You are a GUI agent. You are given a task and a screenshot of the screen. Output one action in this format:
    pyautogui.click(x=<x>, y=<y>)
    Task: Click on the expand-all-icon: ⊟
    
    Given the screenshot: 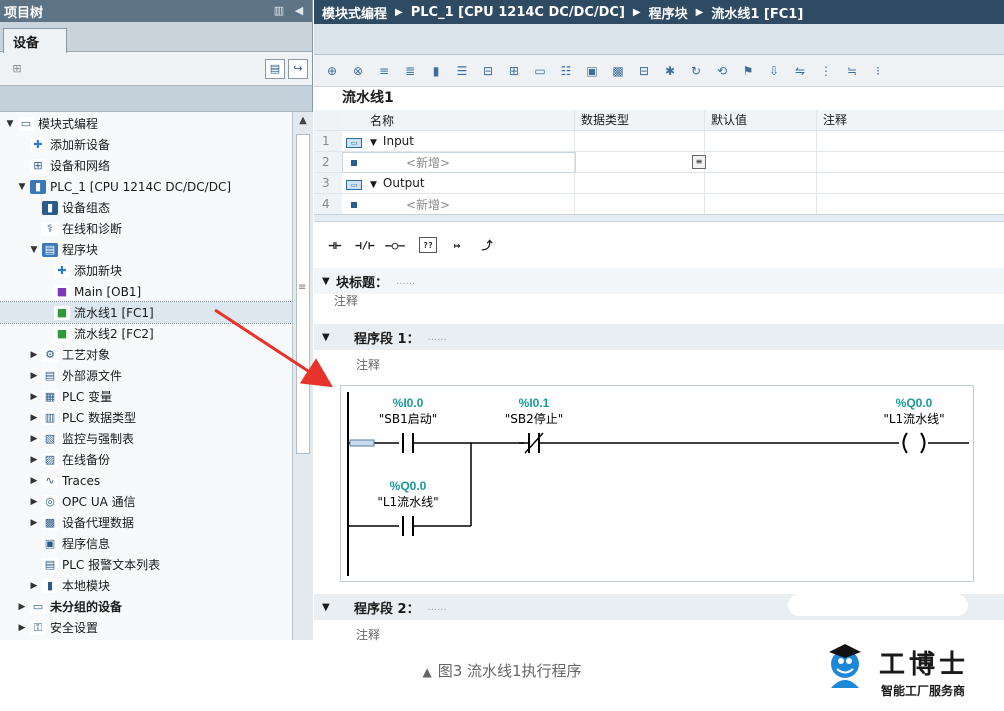 What is the action you would take?
    pyautogui.click(x=488, y=71)
    